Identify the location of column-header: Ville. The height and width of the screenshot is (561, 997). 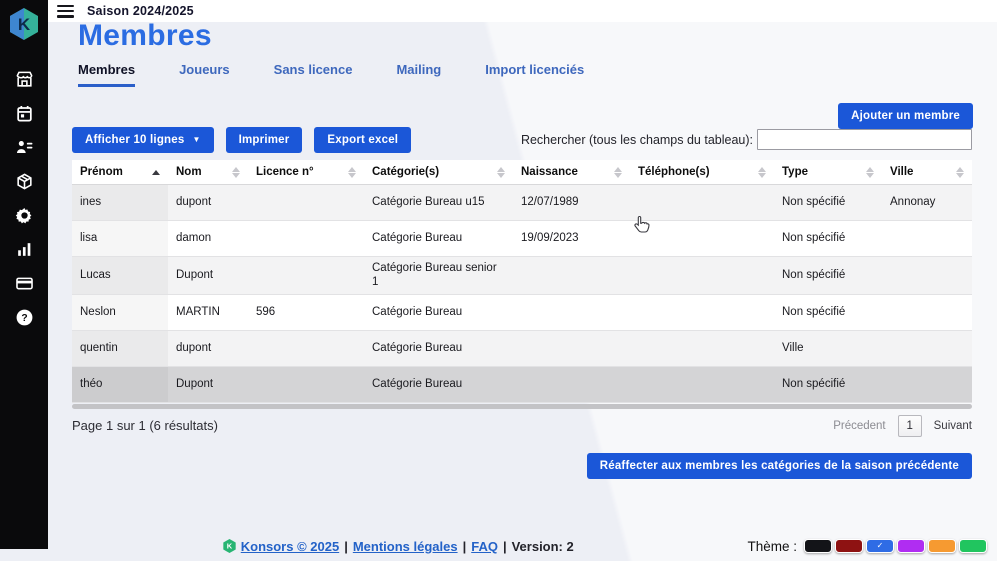
(927, 172).